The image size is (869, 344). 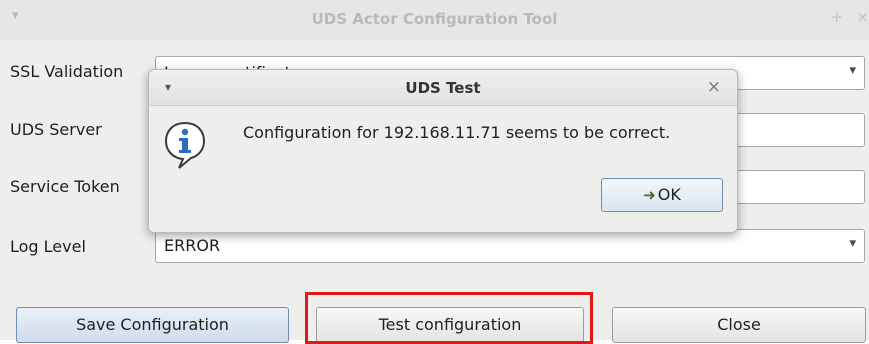 What do you see at coordinates (510, 246) in the screenshot?
I see `log-level-combo: ERROR ▾` at bounding box center [510, 246].